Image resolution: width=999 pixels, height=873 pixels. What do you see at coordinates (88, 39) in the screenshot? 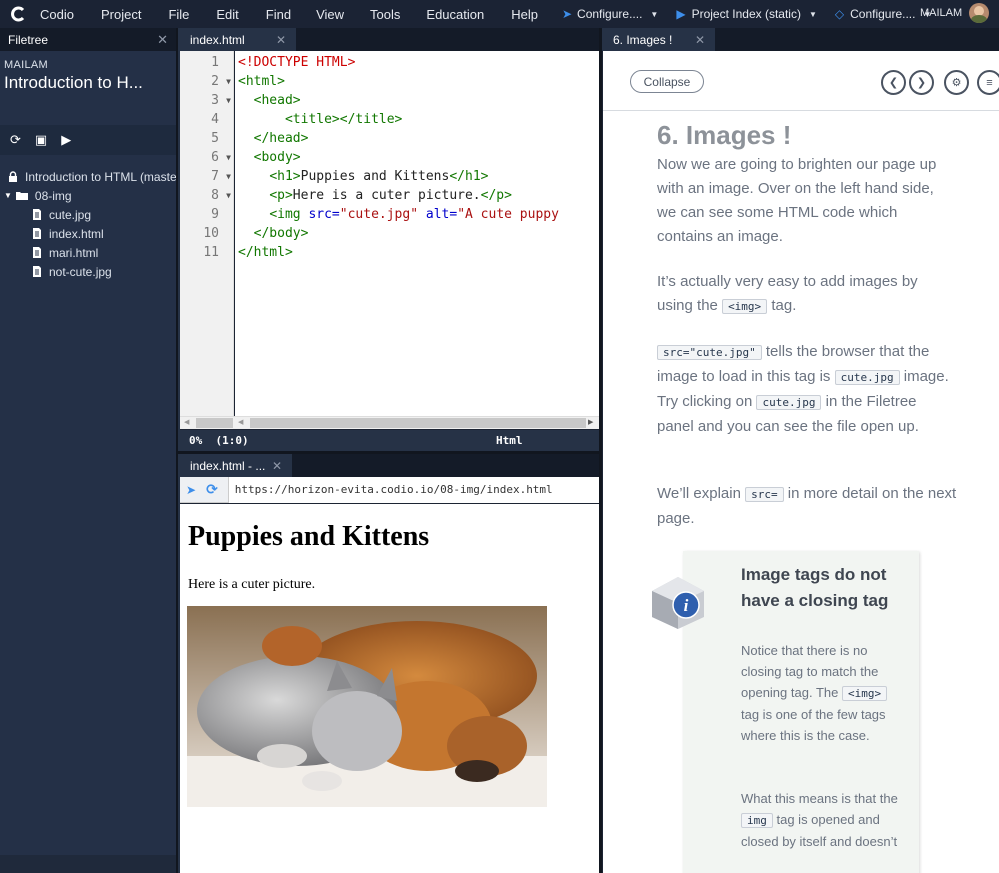
I see `filetree-tab: Filetree ✕` at bounding box center [88, 39].